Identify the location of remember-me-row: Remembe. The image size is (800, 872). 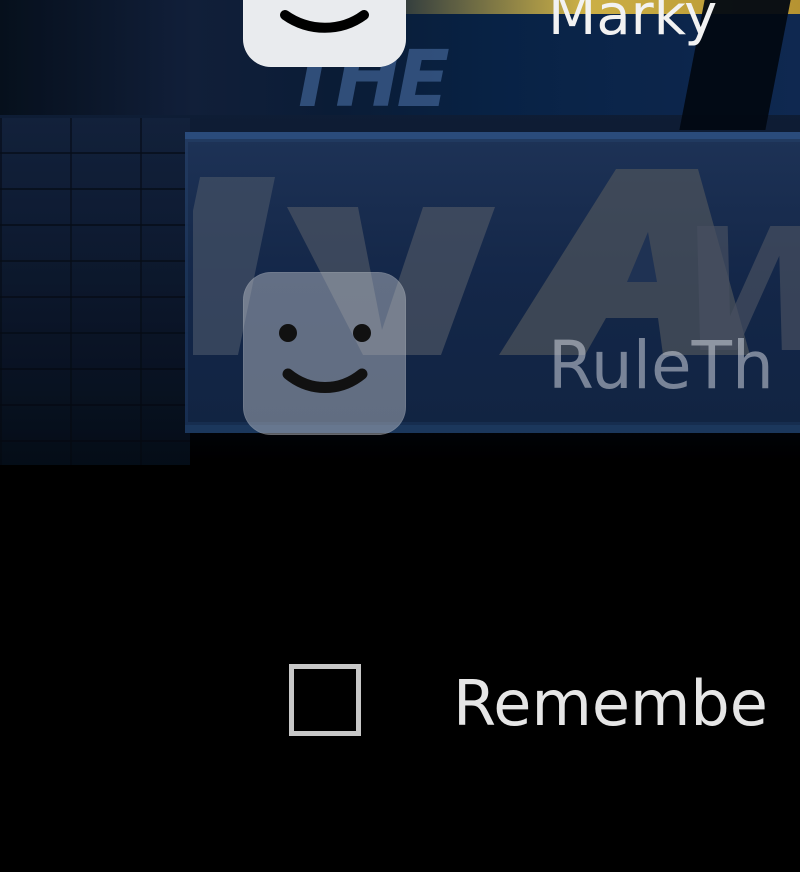
(544, 705).